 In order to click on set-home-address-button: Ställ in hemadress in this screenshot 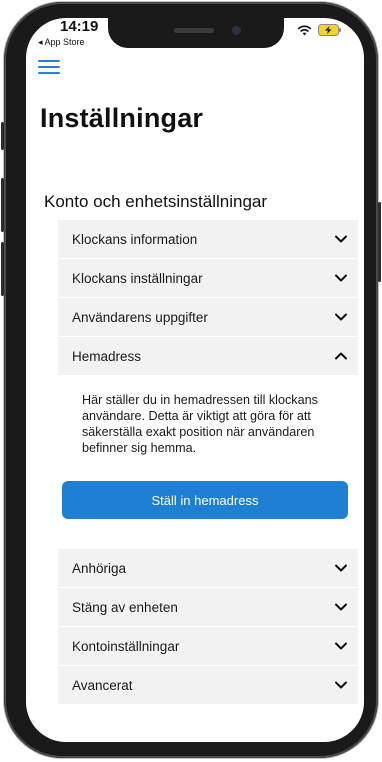, I will do `click(205, 500)`.